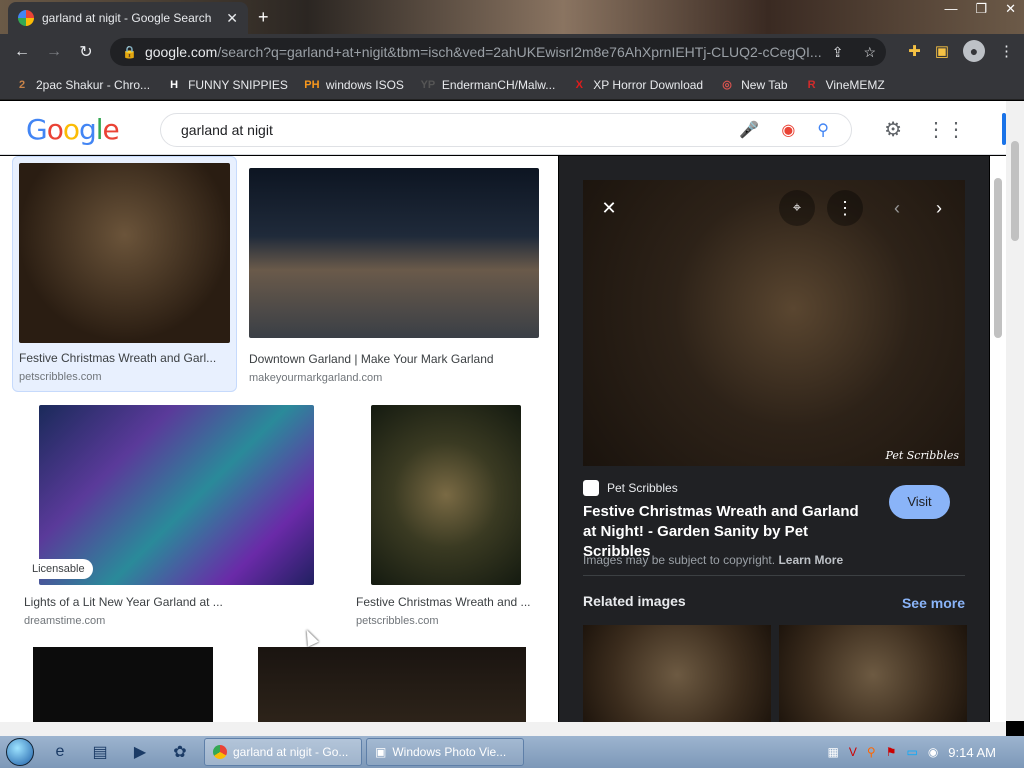  I want to click on browser-tab: garland at nigit - Google Search ✕, so click(128, 18).